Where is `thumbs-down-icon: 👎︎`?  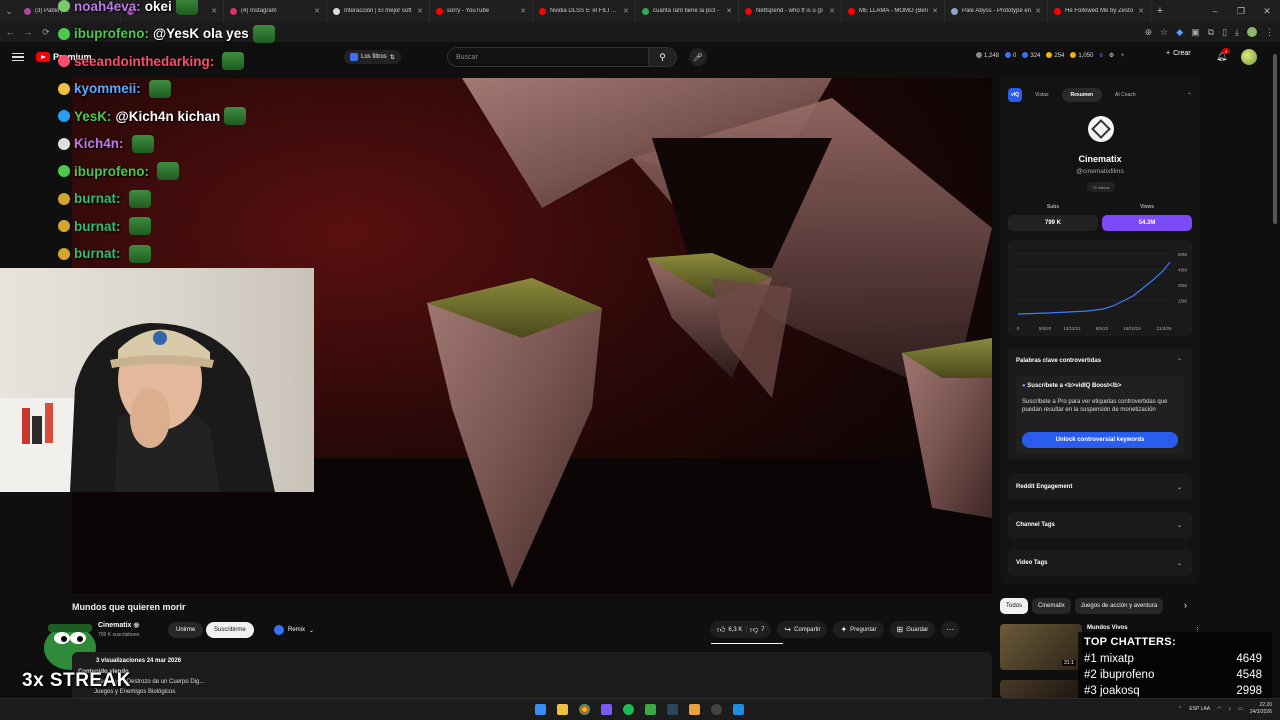
thumbs-down-icon: 👎︎ is located at coordinates (754, 630).